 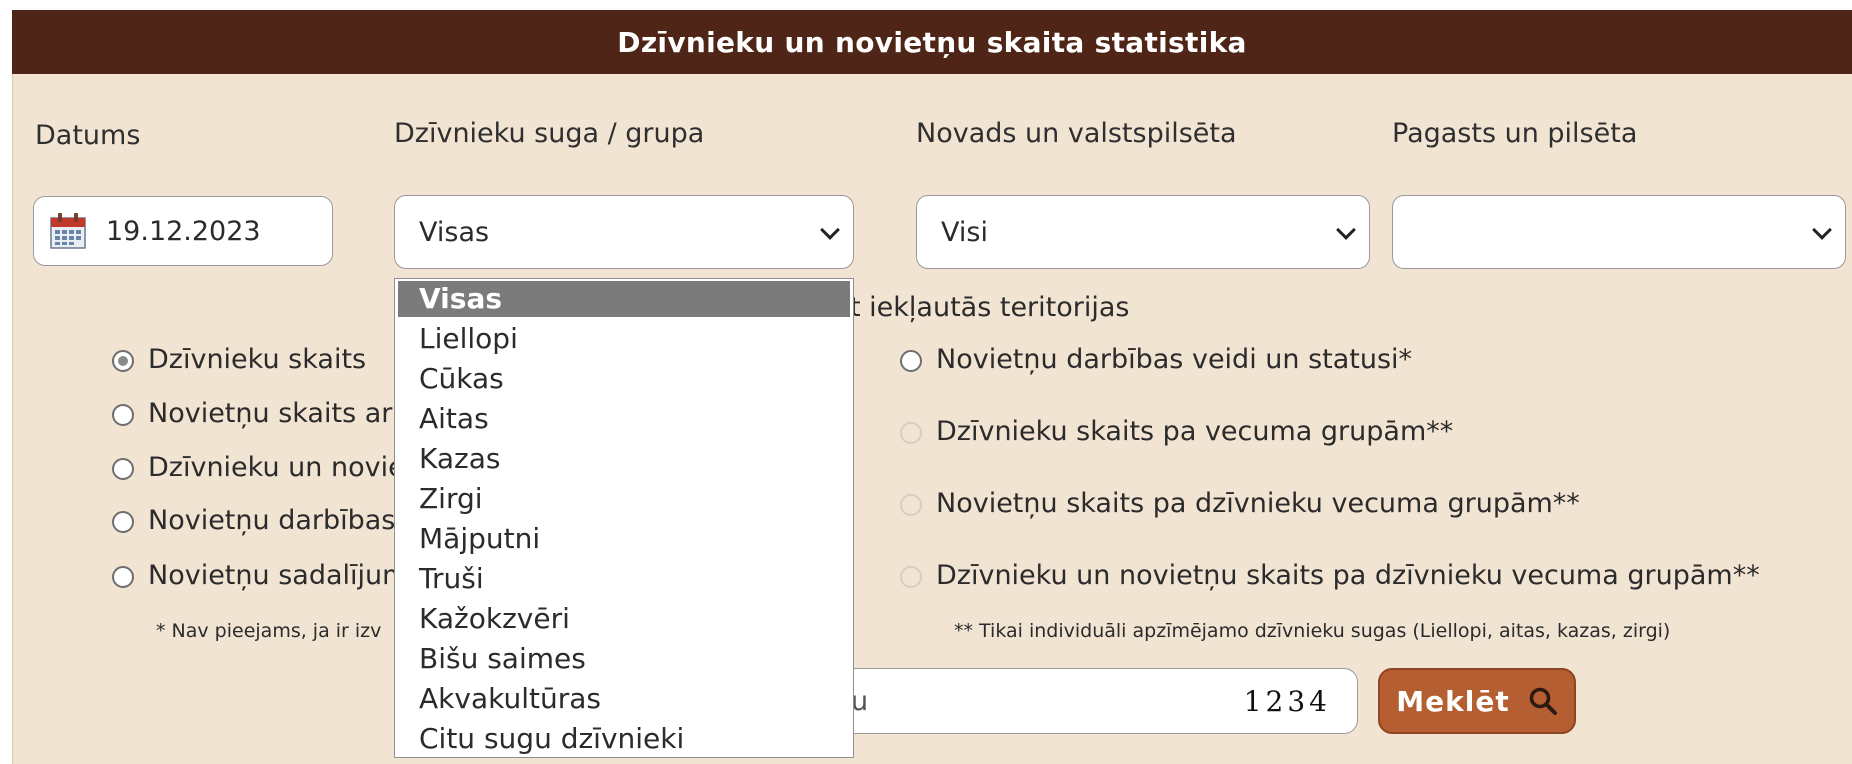 I want to click on radio-holding-distribution, so click(x=123, y=577).